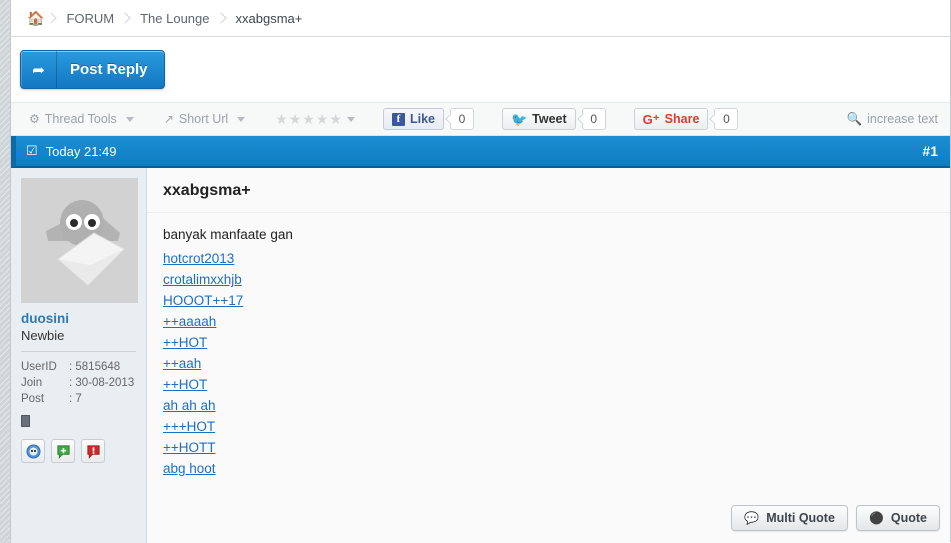 The height and width of the screenshot is (543, 951). Describe the element at coordinates (32, 150) in the screenshot. I see `check-envelope-icon: ☑` at that location.